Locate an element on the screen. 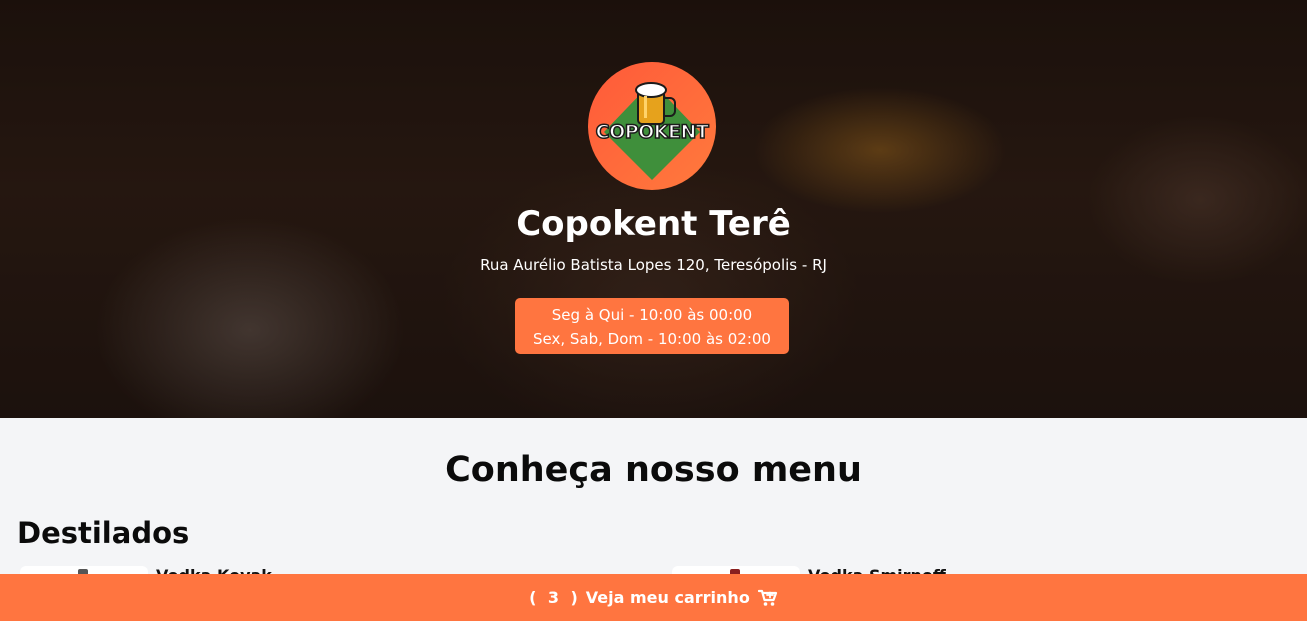  view-cart-button: ( 3 ) Veja meu carrinho is located at coordinates (653, 597).